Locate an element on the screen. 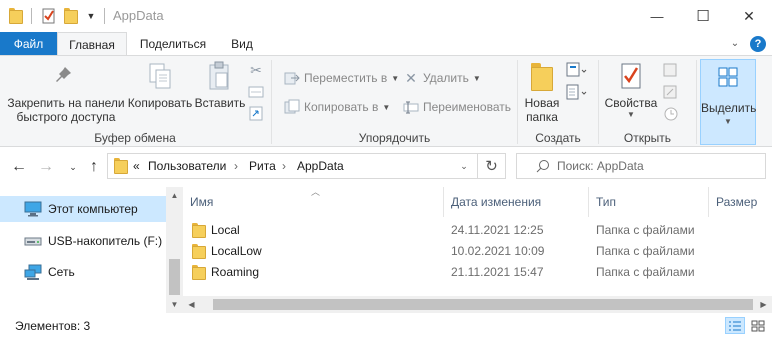 The image size is (772, 338). pin-to-quick-access-button: Закрепить на панели быстрого доступа is located at coordinates (66, 92).